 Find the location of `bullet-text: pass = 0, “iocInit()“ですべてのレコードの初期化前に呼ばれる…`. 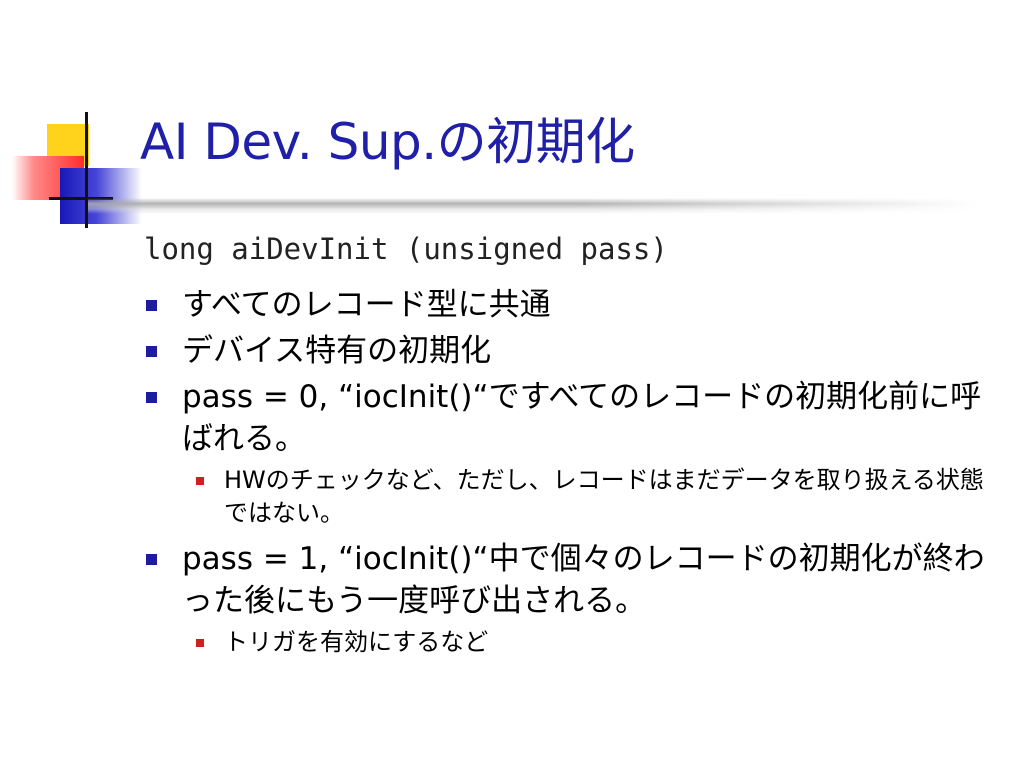

bullet-text: pass = 0, “iocInit()“ですべてのレコードの初期化前に呼ばれる… is located at coordinates (582, 418).